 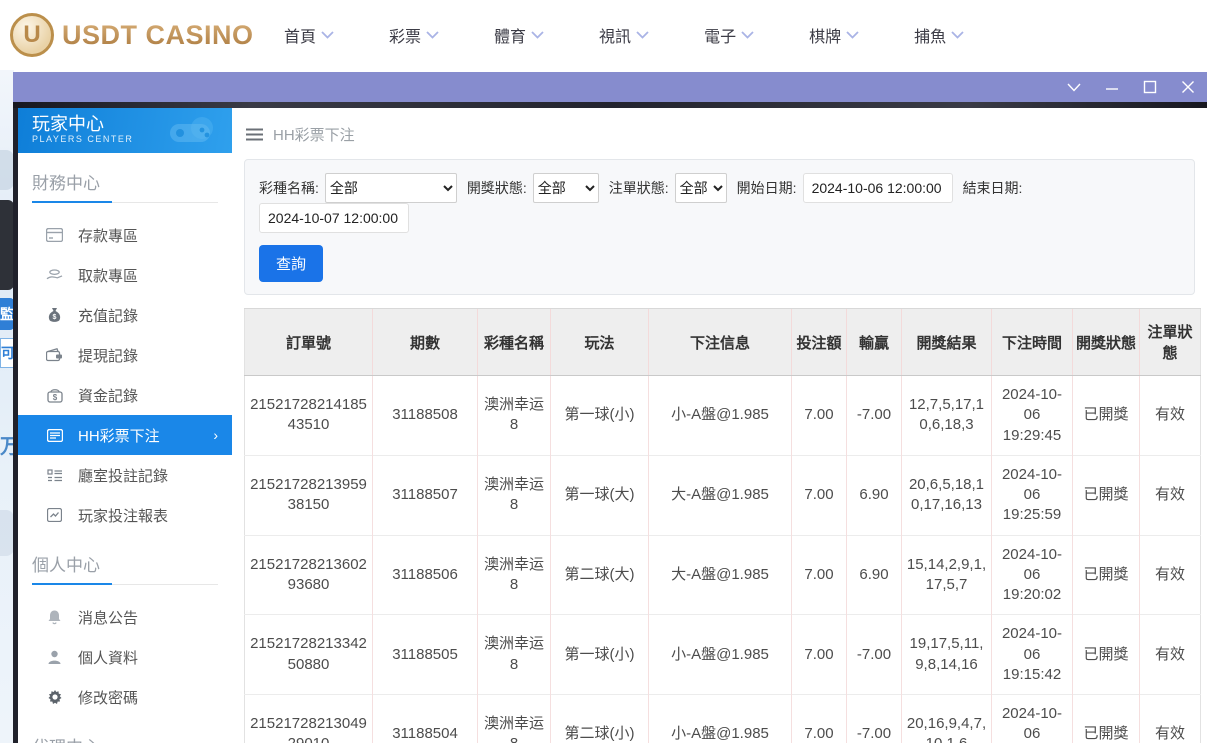 I want to click on search-button: 查詢, so click(x=291, y=263).